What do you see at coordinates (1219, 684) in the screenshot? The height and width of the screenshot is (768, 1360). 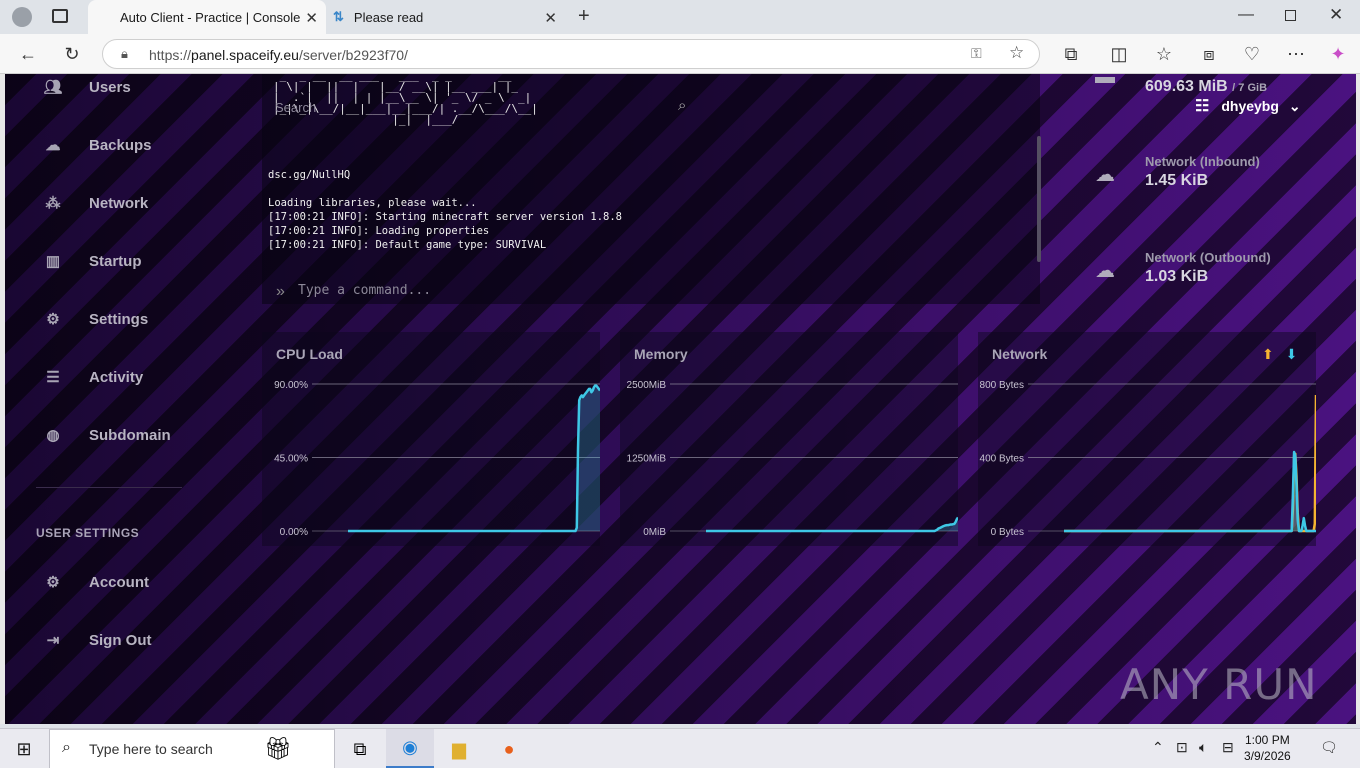 I see `anyrun-watermark: ANY RUN` at bounding box center [1219, 684].